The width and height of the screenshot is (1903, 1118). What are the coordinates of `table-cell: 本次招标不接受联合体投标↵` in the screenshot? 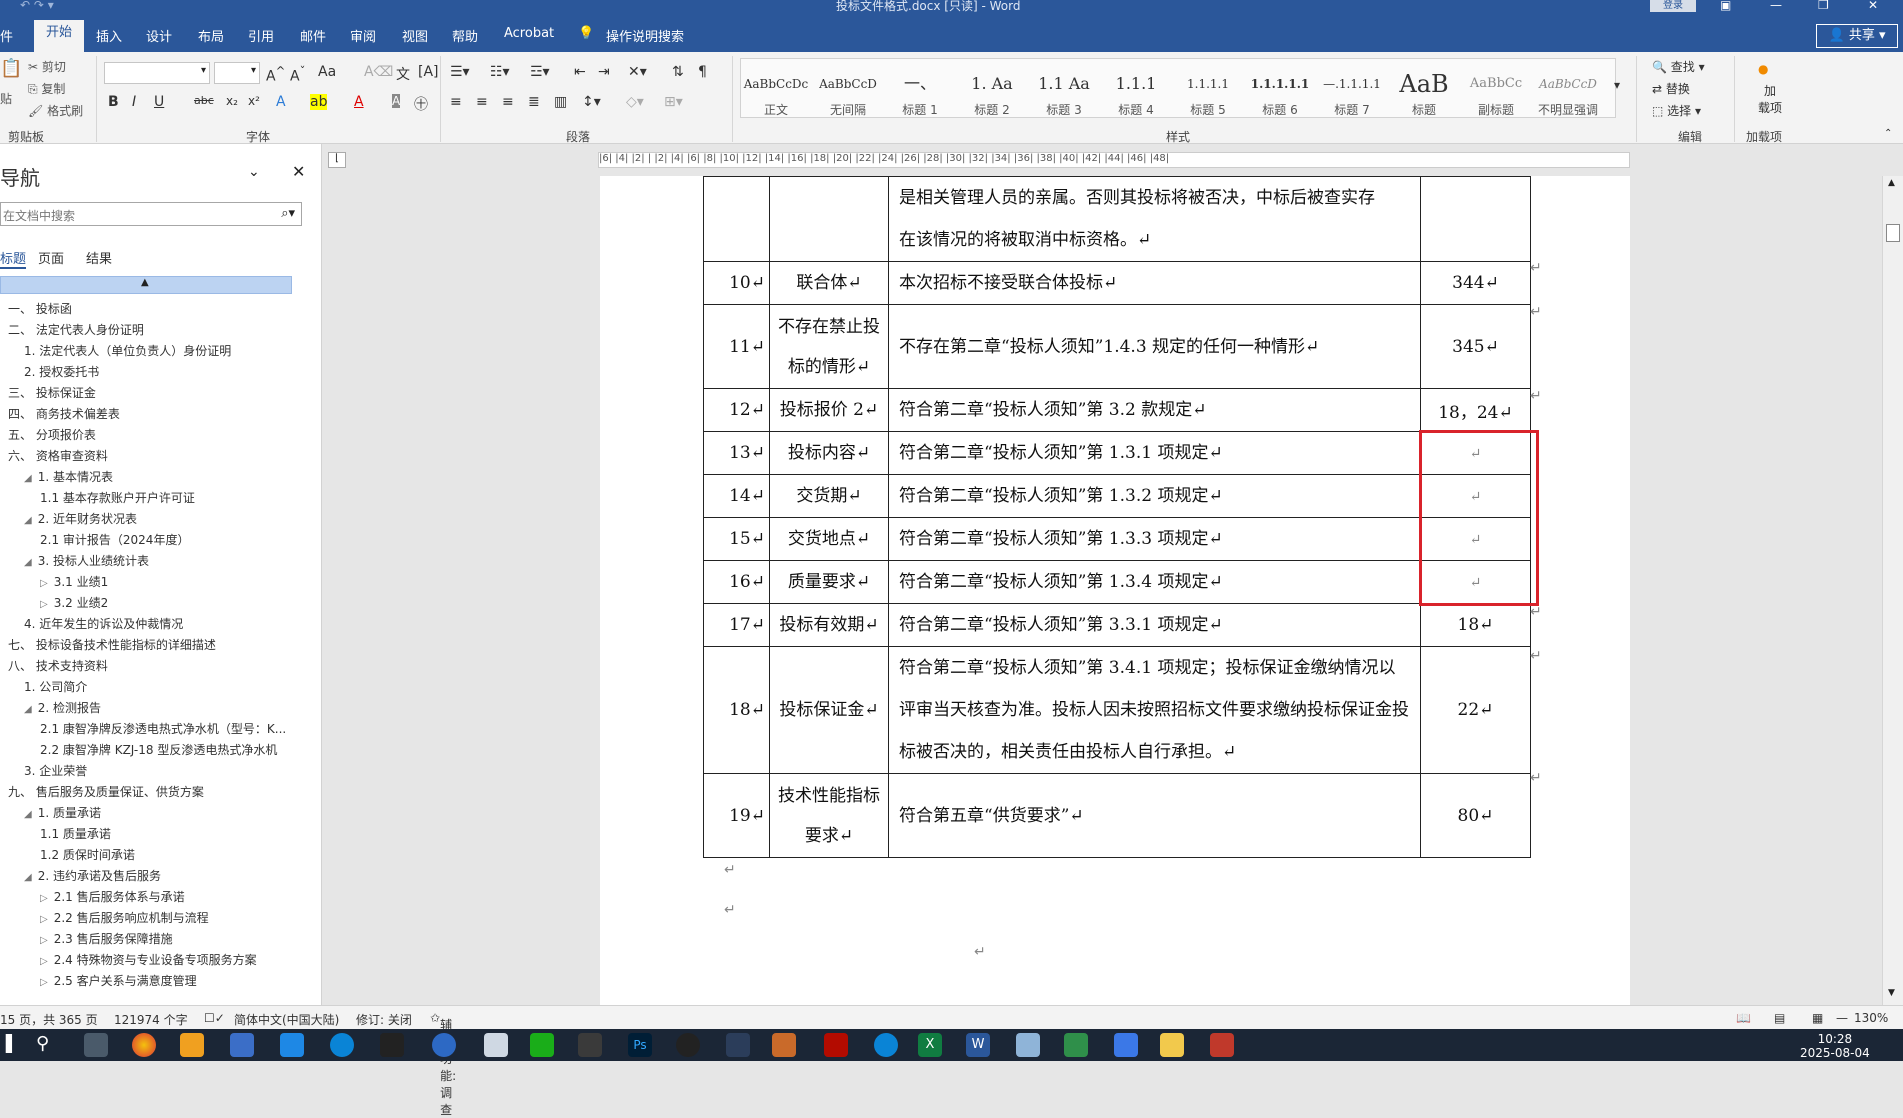 It's located at (1154, 283).